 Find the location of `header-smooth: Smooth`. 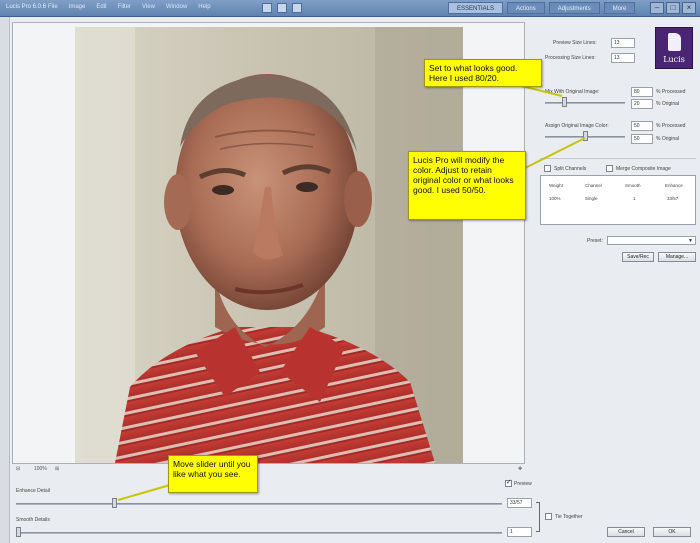

header-smooth: Smooth is located at coordinates (633, 185).